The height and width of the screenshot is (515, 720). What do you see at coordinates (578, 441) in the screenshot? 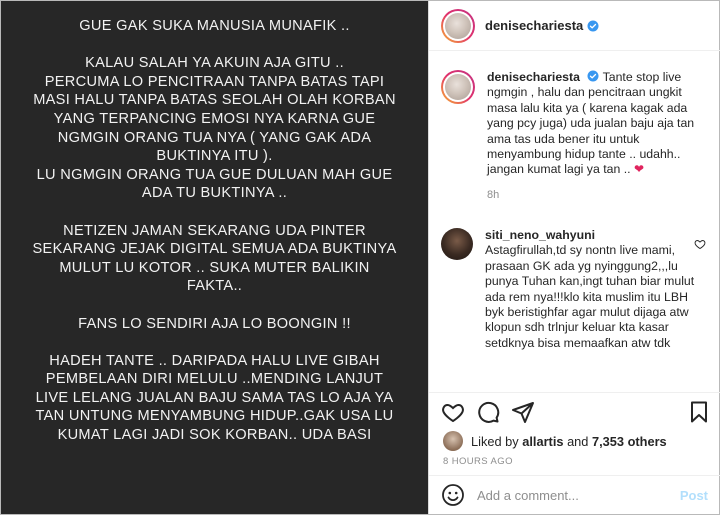
I see `likes-middle: and` at bounding box center [578, 441].